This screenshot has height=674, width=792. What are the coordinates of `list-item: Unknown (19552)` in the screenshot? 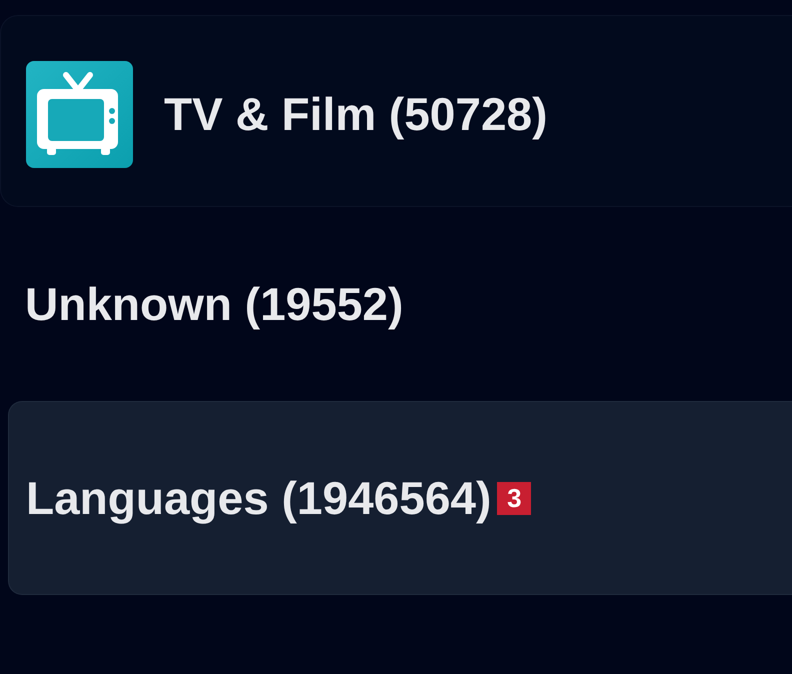 It's located at (214, 304).